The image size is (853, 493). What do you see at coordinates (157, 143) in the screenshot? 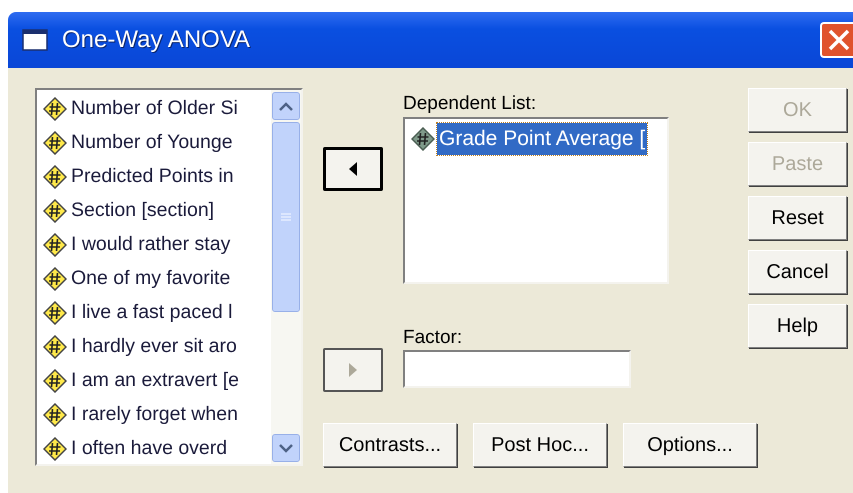
I see `variable-item: Number of Younge` at bounding box center [157, 143].